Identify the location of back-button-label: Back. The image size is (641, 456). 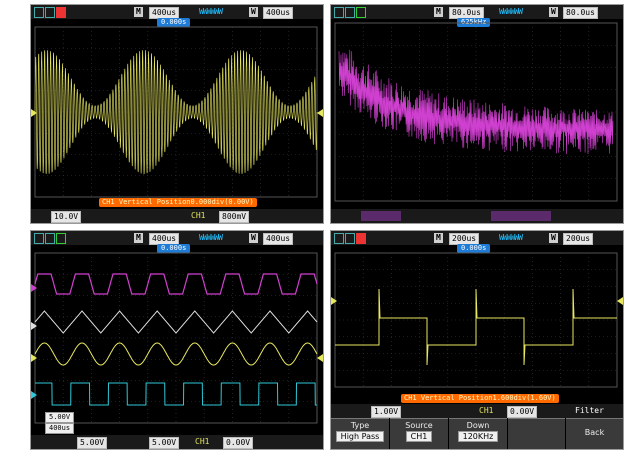
(594, 432).